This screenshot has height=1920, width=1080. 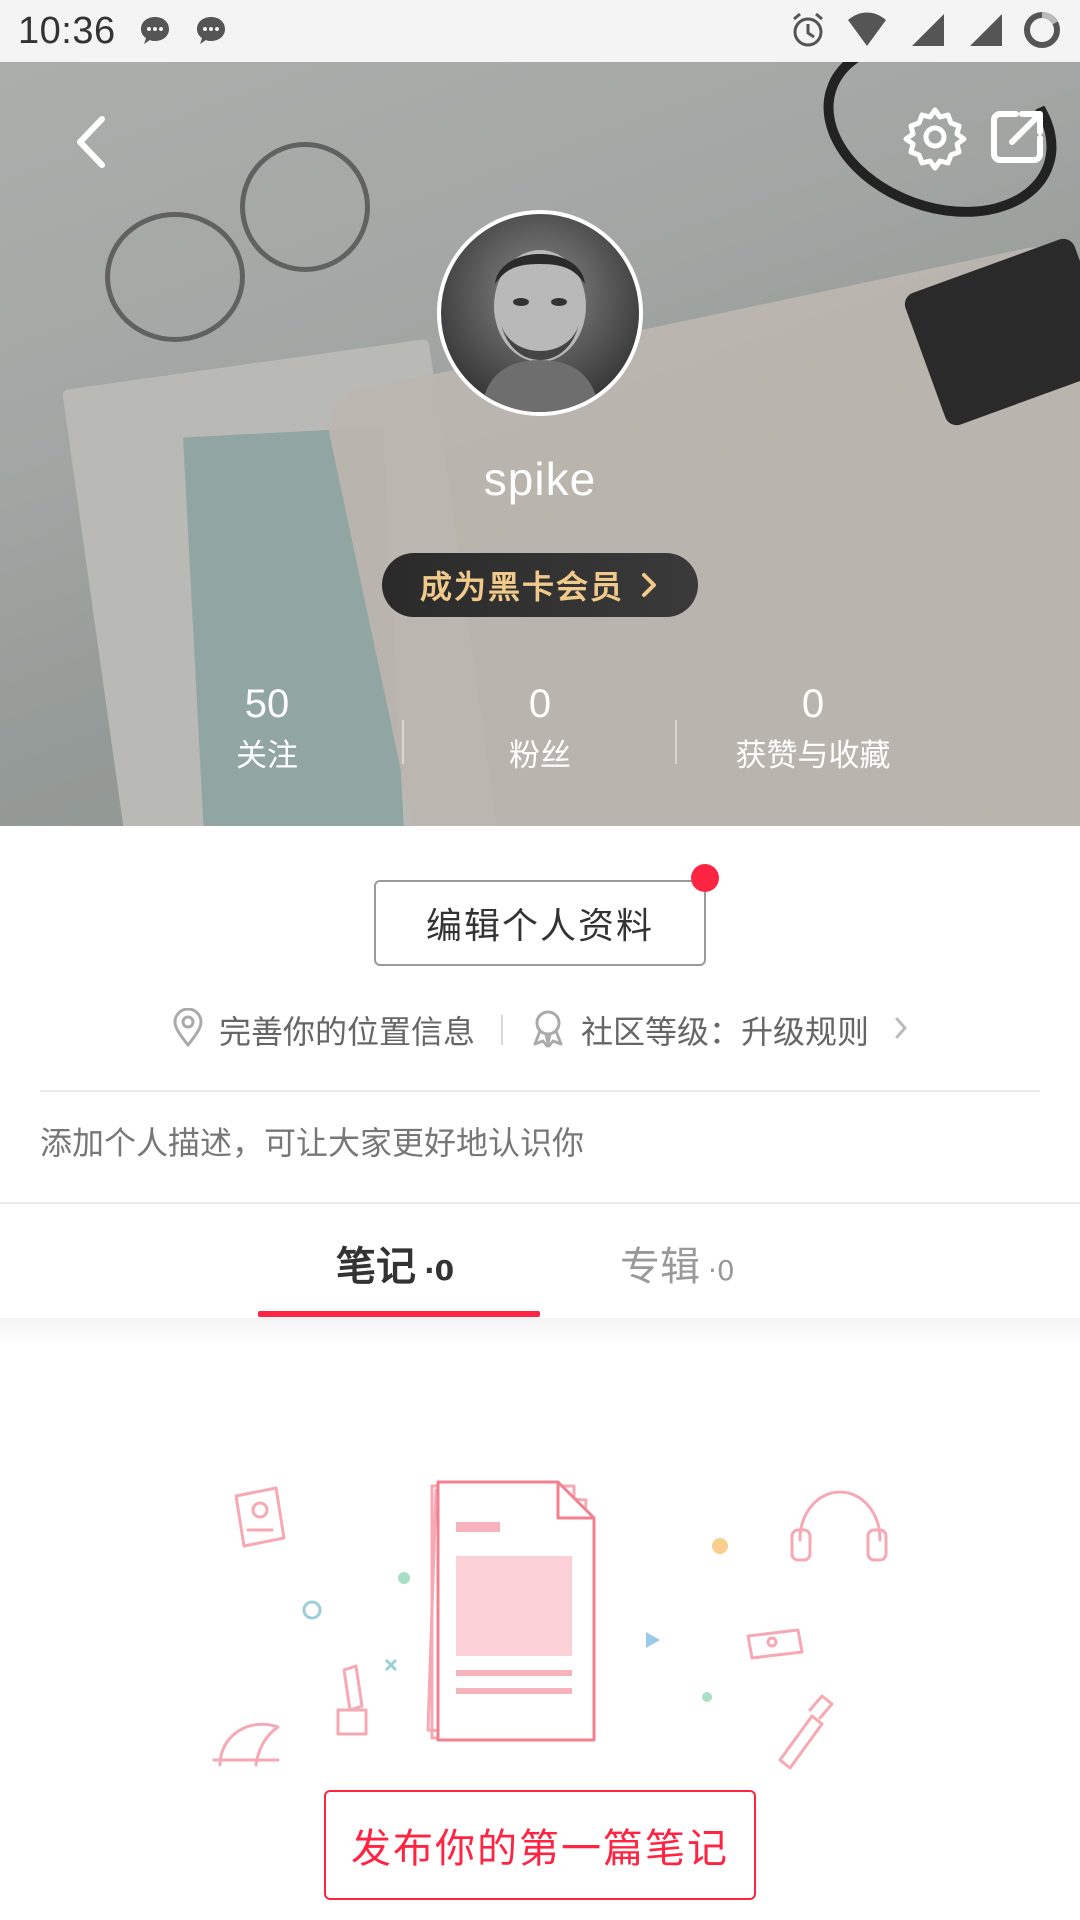 What do you see at coordinates (725, 1032) in the screenshot?
I see `community-level-text: 社区等级：升级规则` at bounding box center [725, 1032].